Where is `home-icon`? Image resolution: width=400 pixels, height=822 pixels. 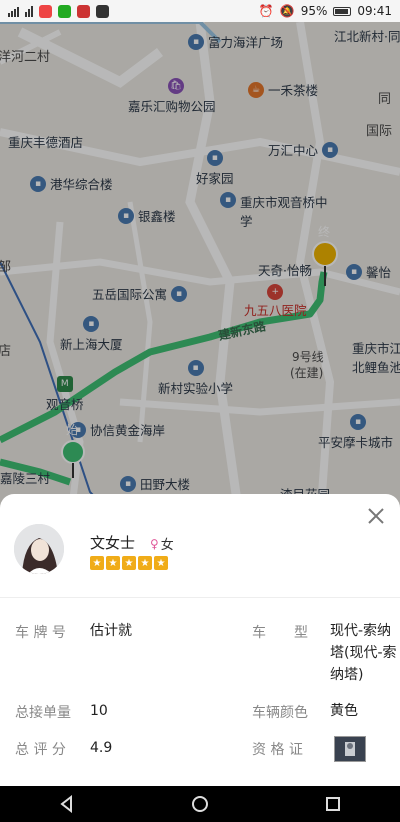
home-icon is located at coordinates (200, 804).